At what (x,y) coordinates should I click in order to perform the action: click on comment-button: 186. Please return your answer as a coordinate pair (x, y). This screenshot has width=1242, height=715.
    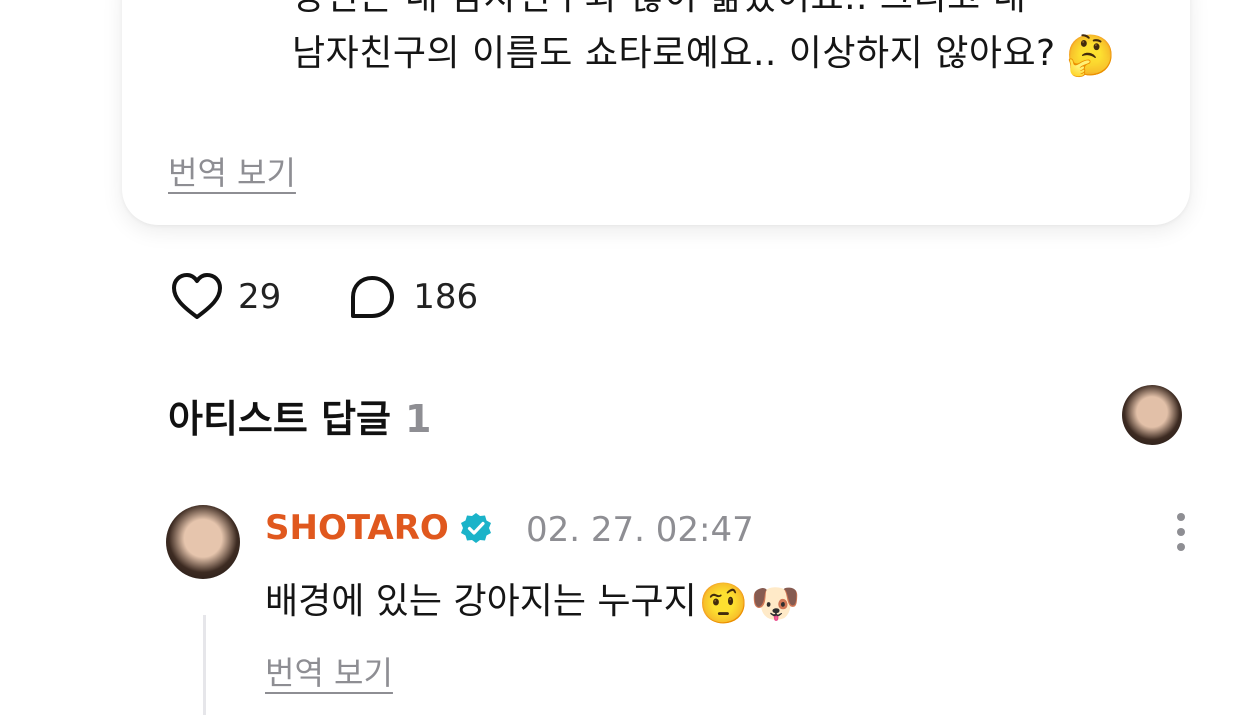
    Looking at the image, I should click on (411, 297).